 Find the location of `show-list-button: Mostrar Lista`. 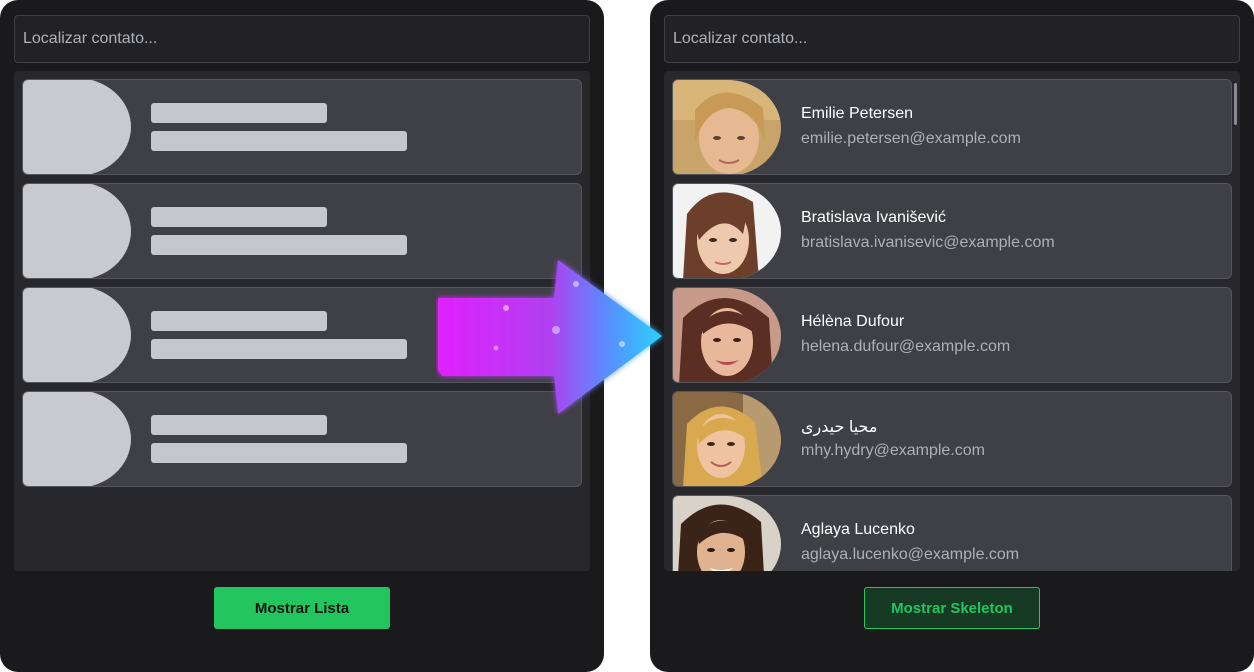

show-list-button: Mostrar Lista is located at coordinates (302, 608).